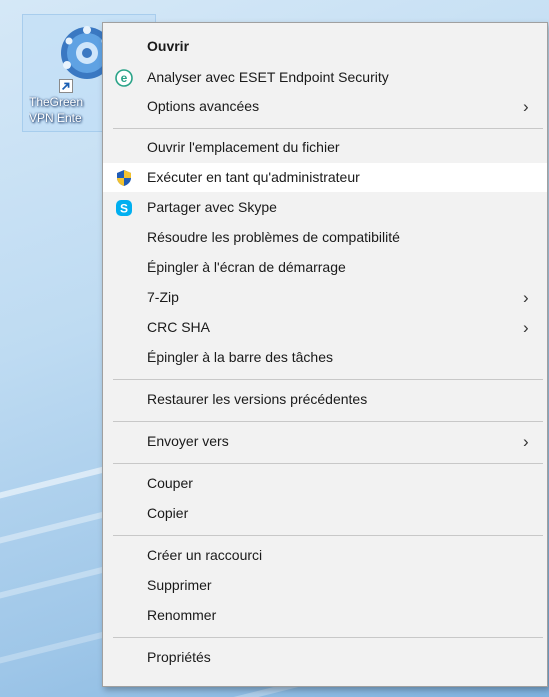 The height and width of the screenshot is (697, 549). I want to click on menu-item-epingler-demarrage: Épingler à l'écran de démarrage, so click(325, 267).